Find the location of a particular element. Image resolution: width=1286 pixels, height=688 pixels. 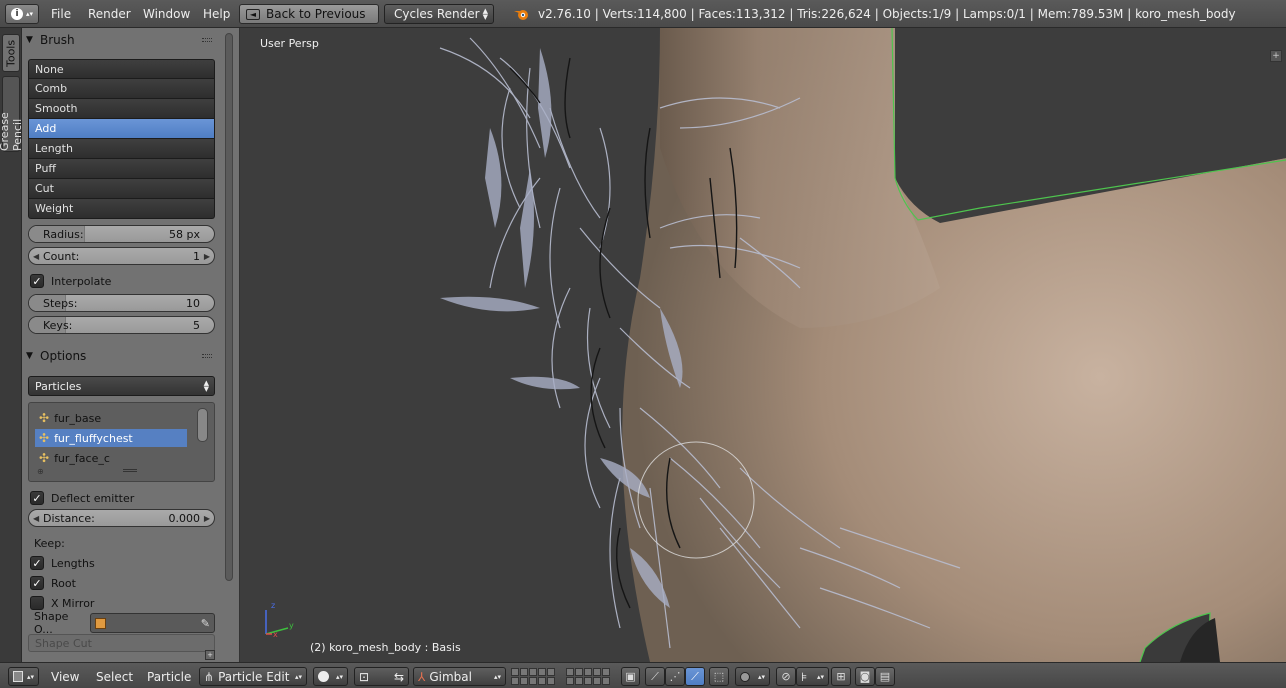

editor-type-button: i ▴▾ is located at coordinates (22, 14).